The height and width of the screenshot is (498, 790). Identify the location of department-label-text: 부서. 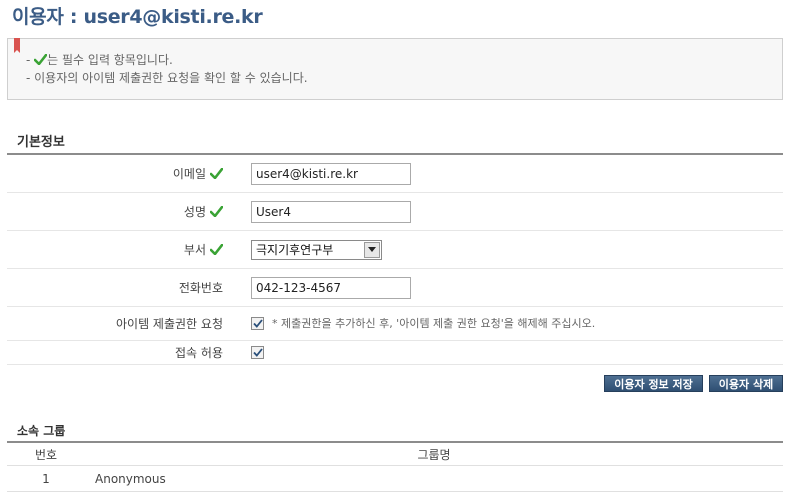
(194, 250).